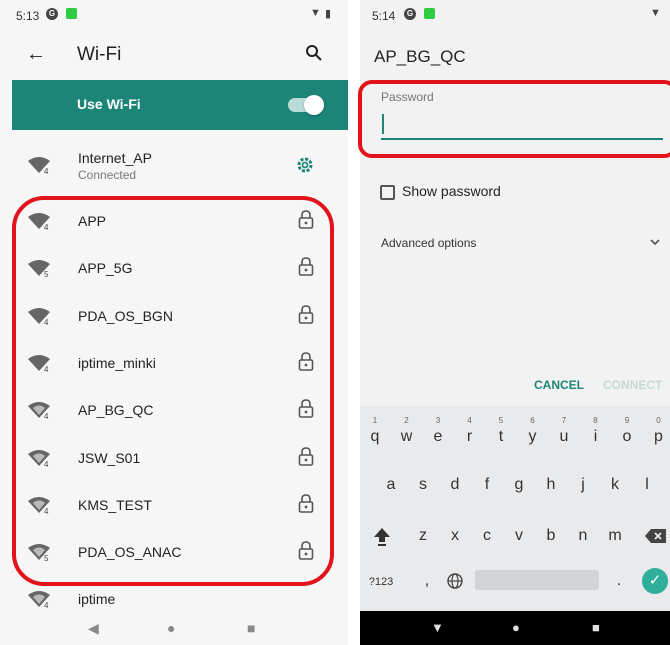  What do you see at coordinates (501, 420) in the screenshot?
I see `key-hint: 5` at bounding box center [501, 420].